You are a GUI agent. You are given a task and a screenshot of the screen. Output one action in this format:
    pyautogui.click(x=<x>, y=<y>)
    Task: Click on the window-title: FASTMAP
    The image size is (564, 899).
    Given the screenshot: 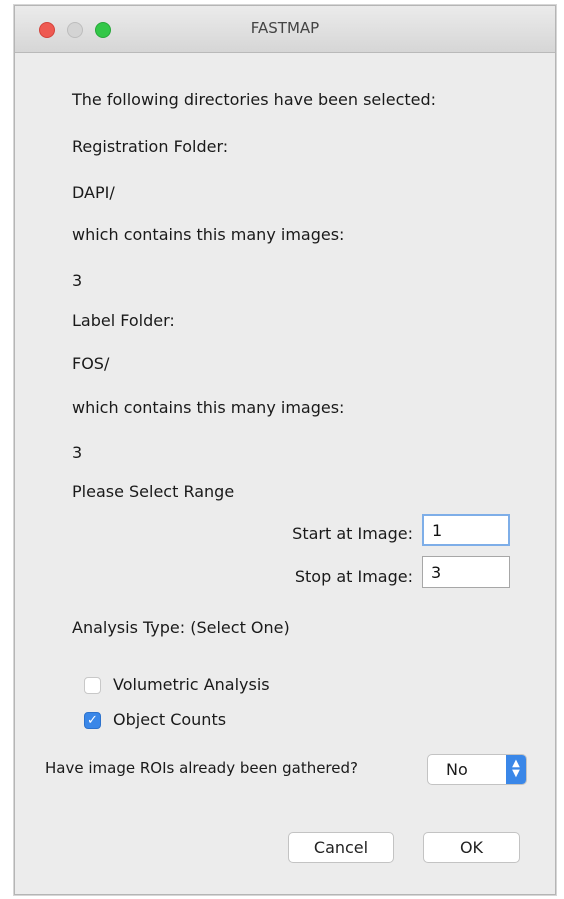 What is the action you would take?
    pyautogui.click(x=285, y=28)
    